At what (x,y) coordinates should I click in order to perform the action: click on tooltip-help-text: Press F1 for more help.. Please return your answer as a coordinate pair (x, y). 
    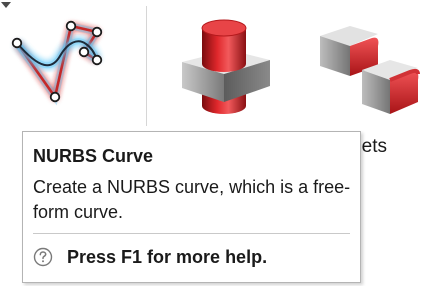
    Looking at the image, I should click on (167, 256).